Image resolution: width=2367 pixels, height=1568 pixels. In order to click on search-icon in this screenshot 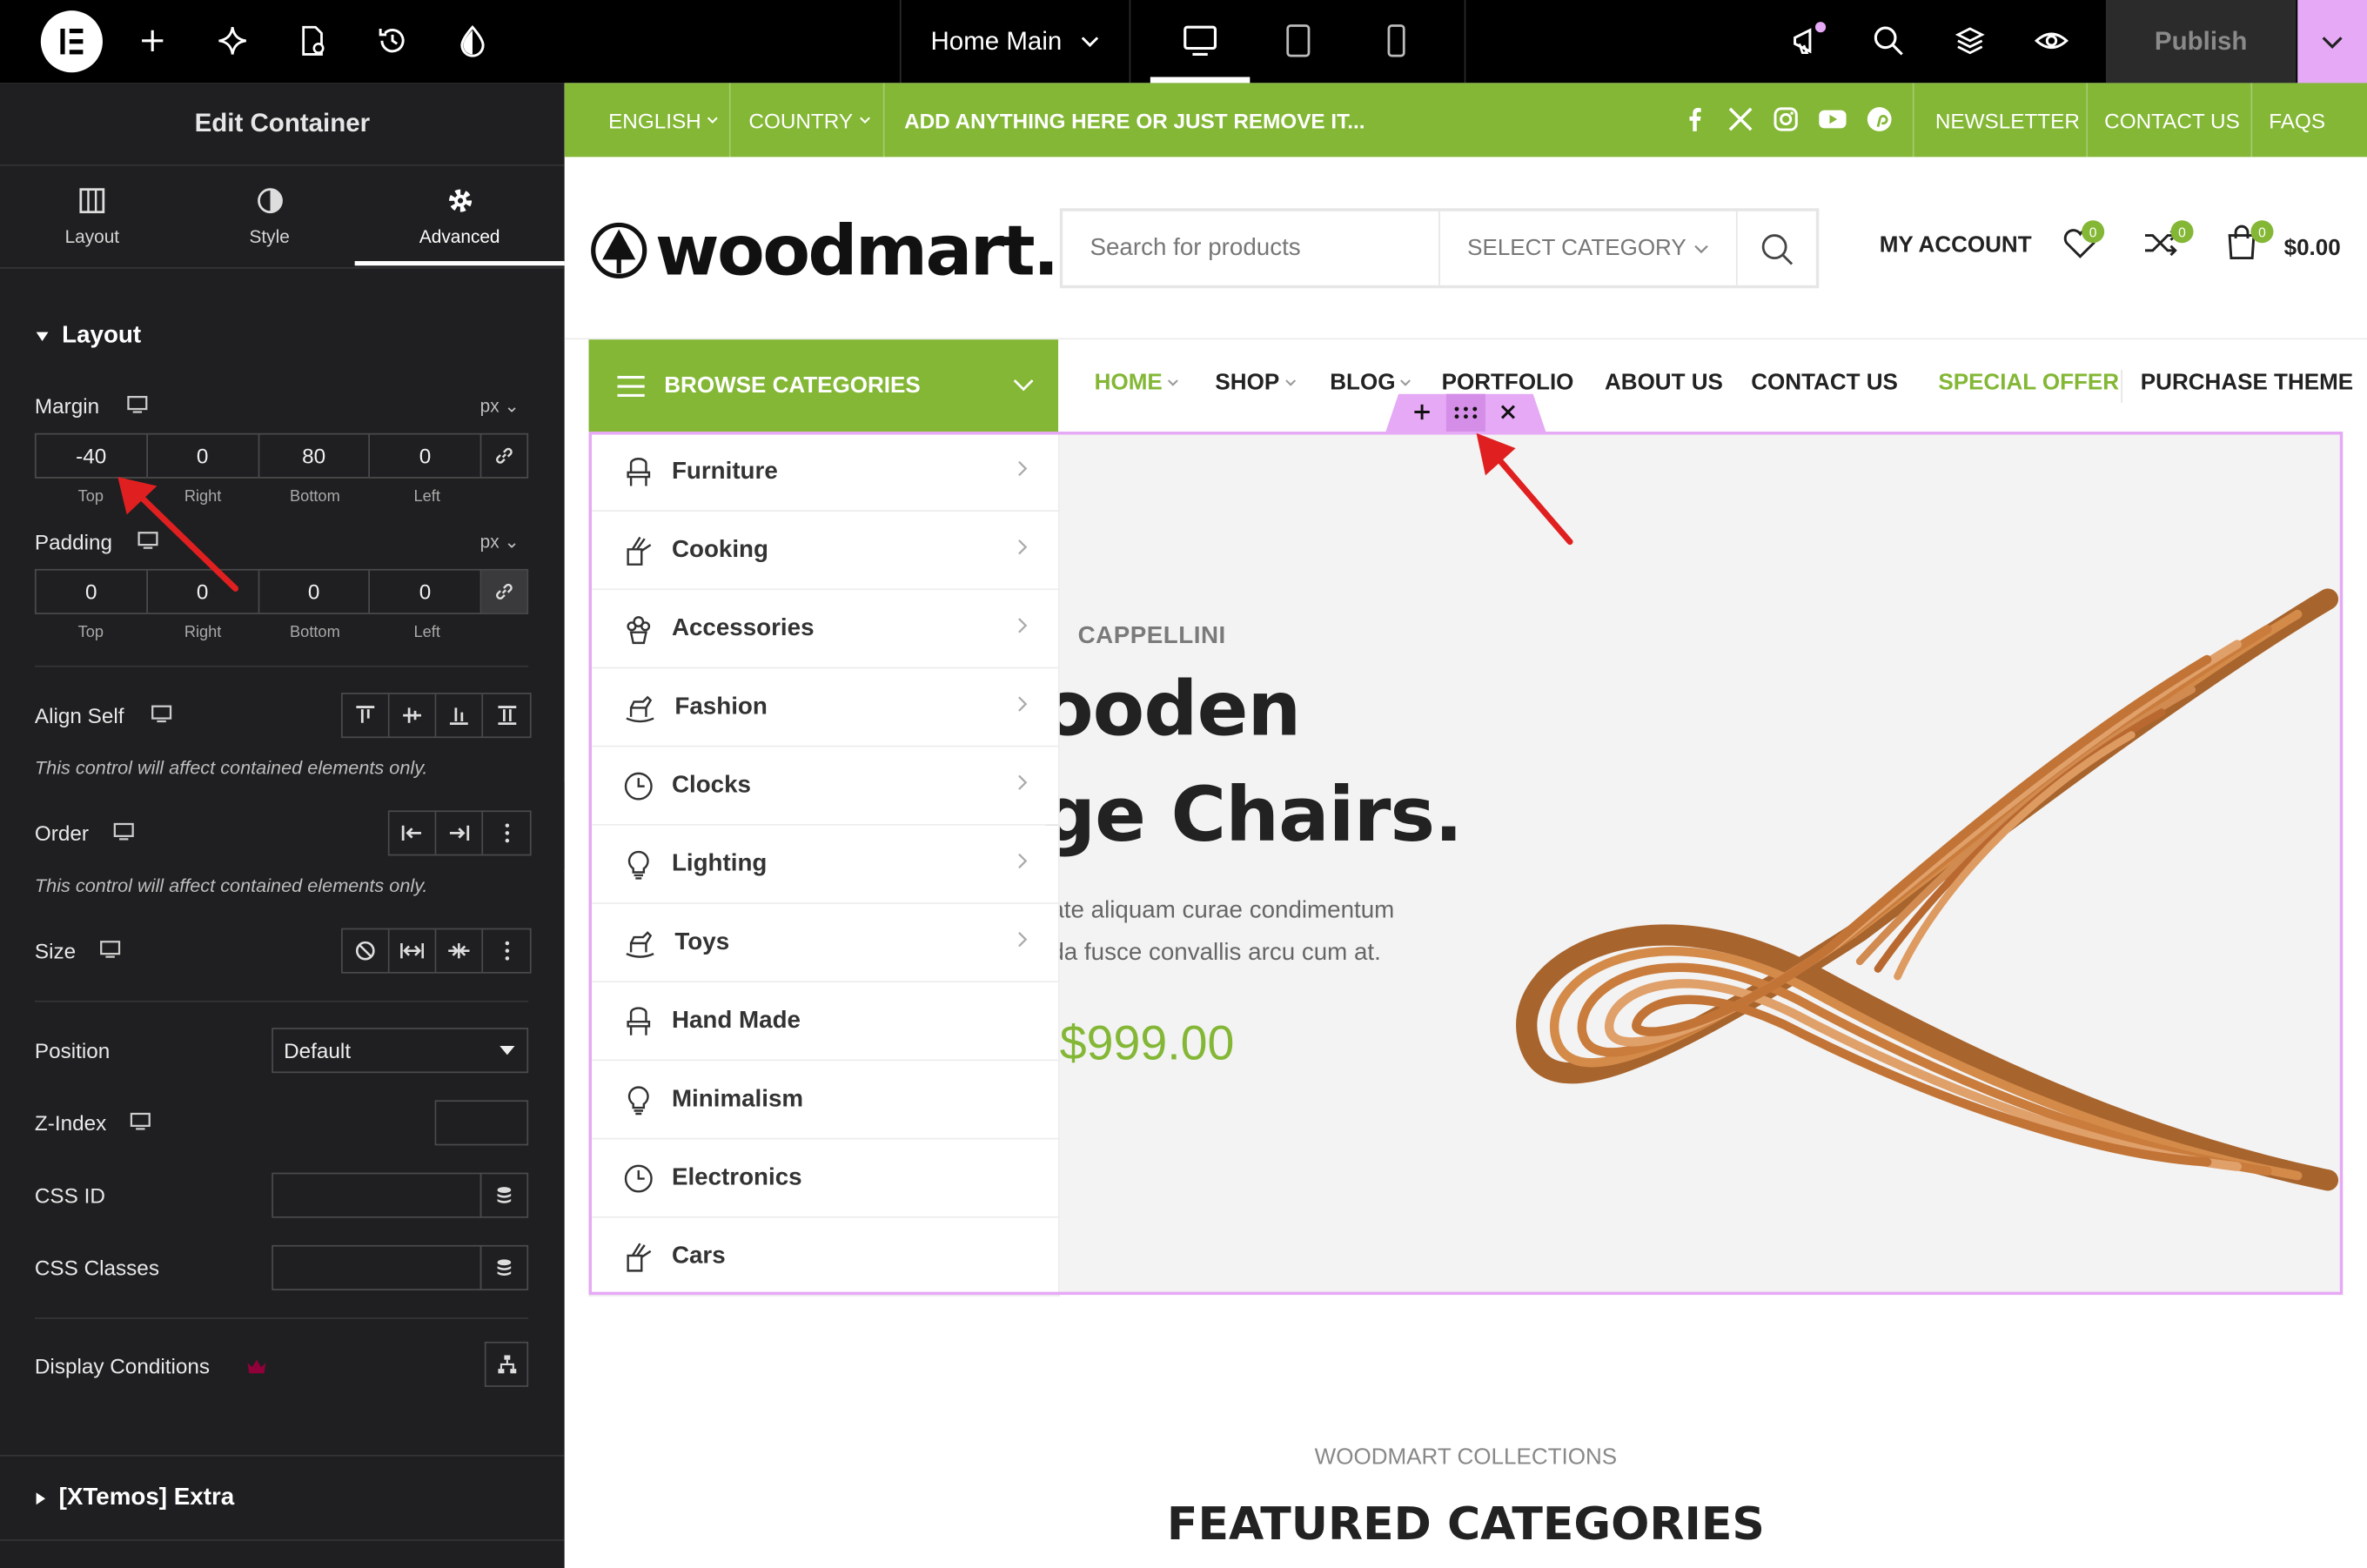, I will do `click(1888, 41)`.